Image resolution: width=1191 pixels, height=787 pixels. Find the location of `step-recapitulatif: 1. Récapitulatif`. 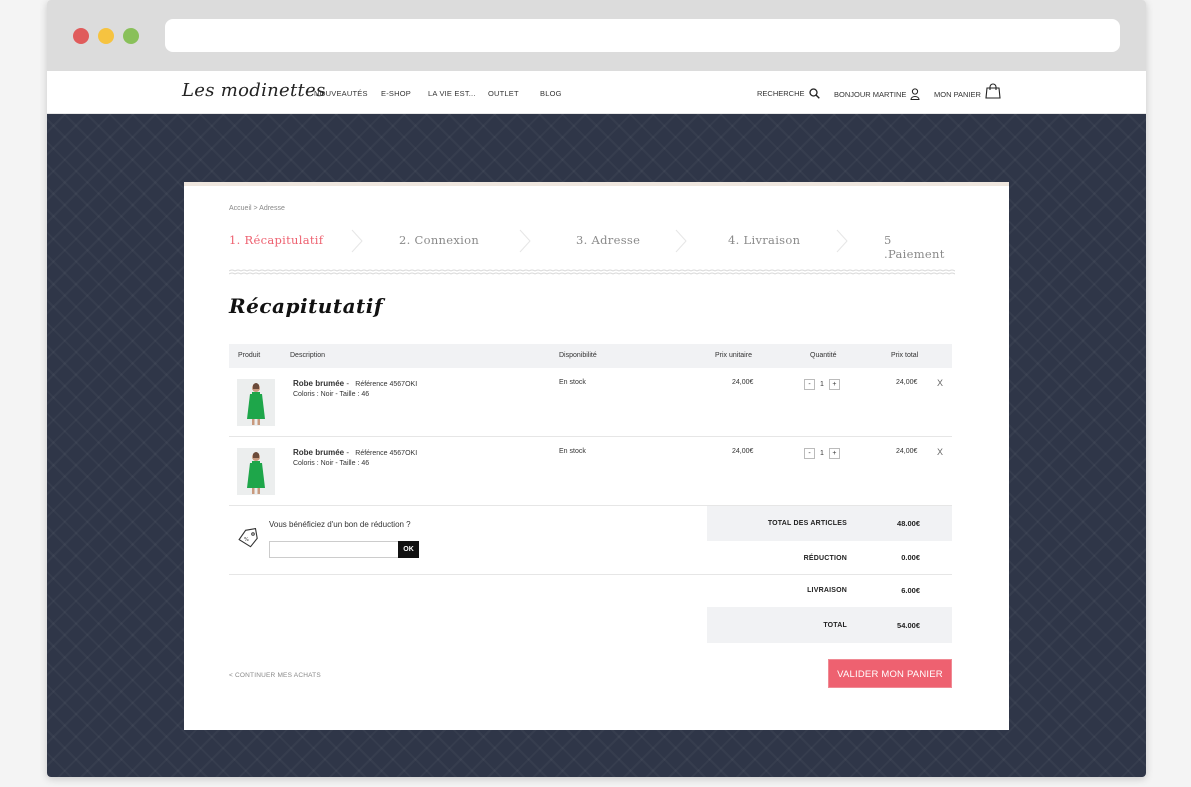

step-recapitulatif: 1. Récapitulatif is located at coordinates (276, 240).